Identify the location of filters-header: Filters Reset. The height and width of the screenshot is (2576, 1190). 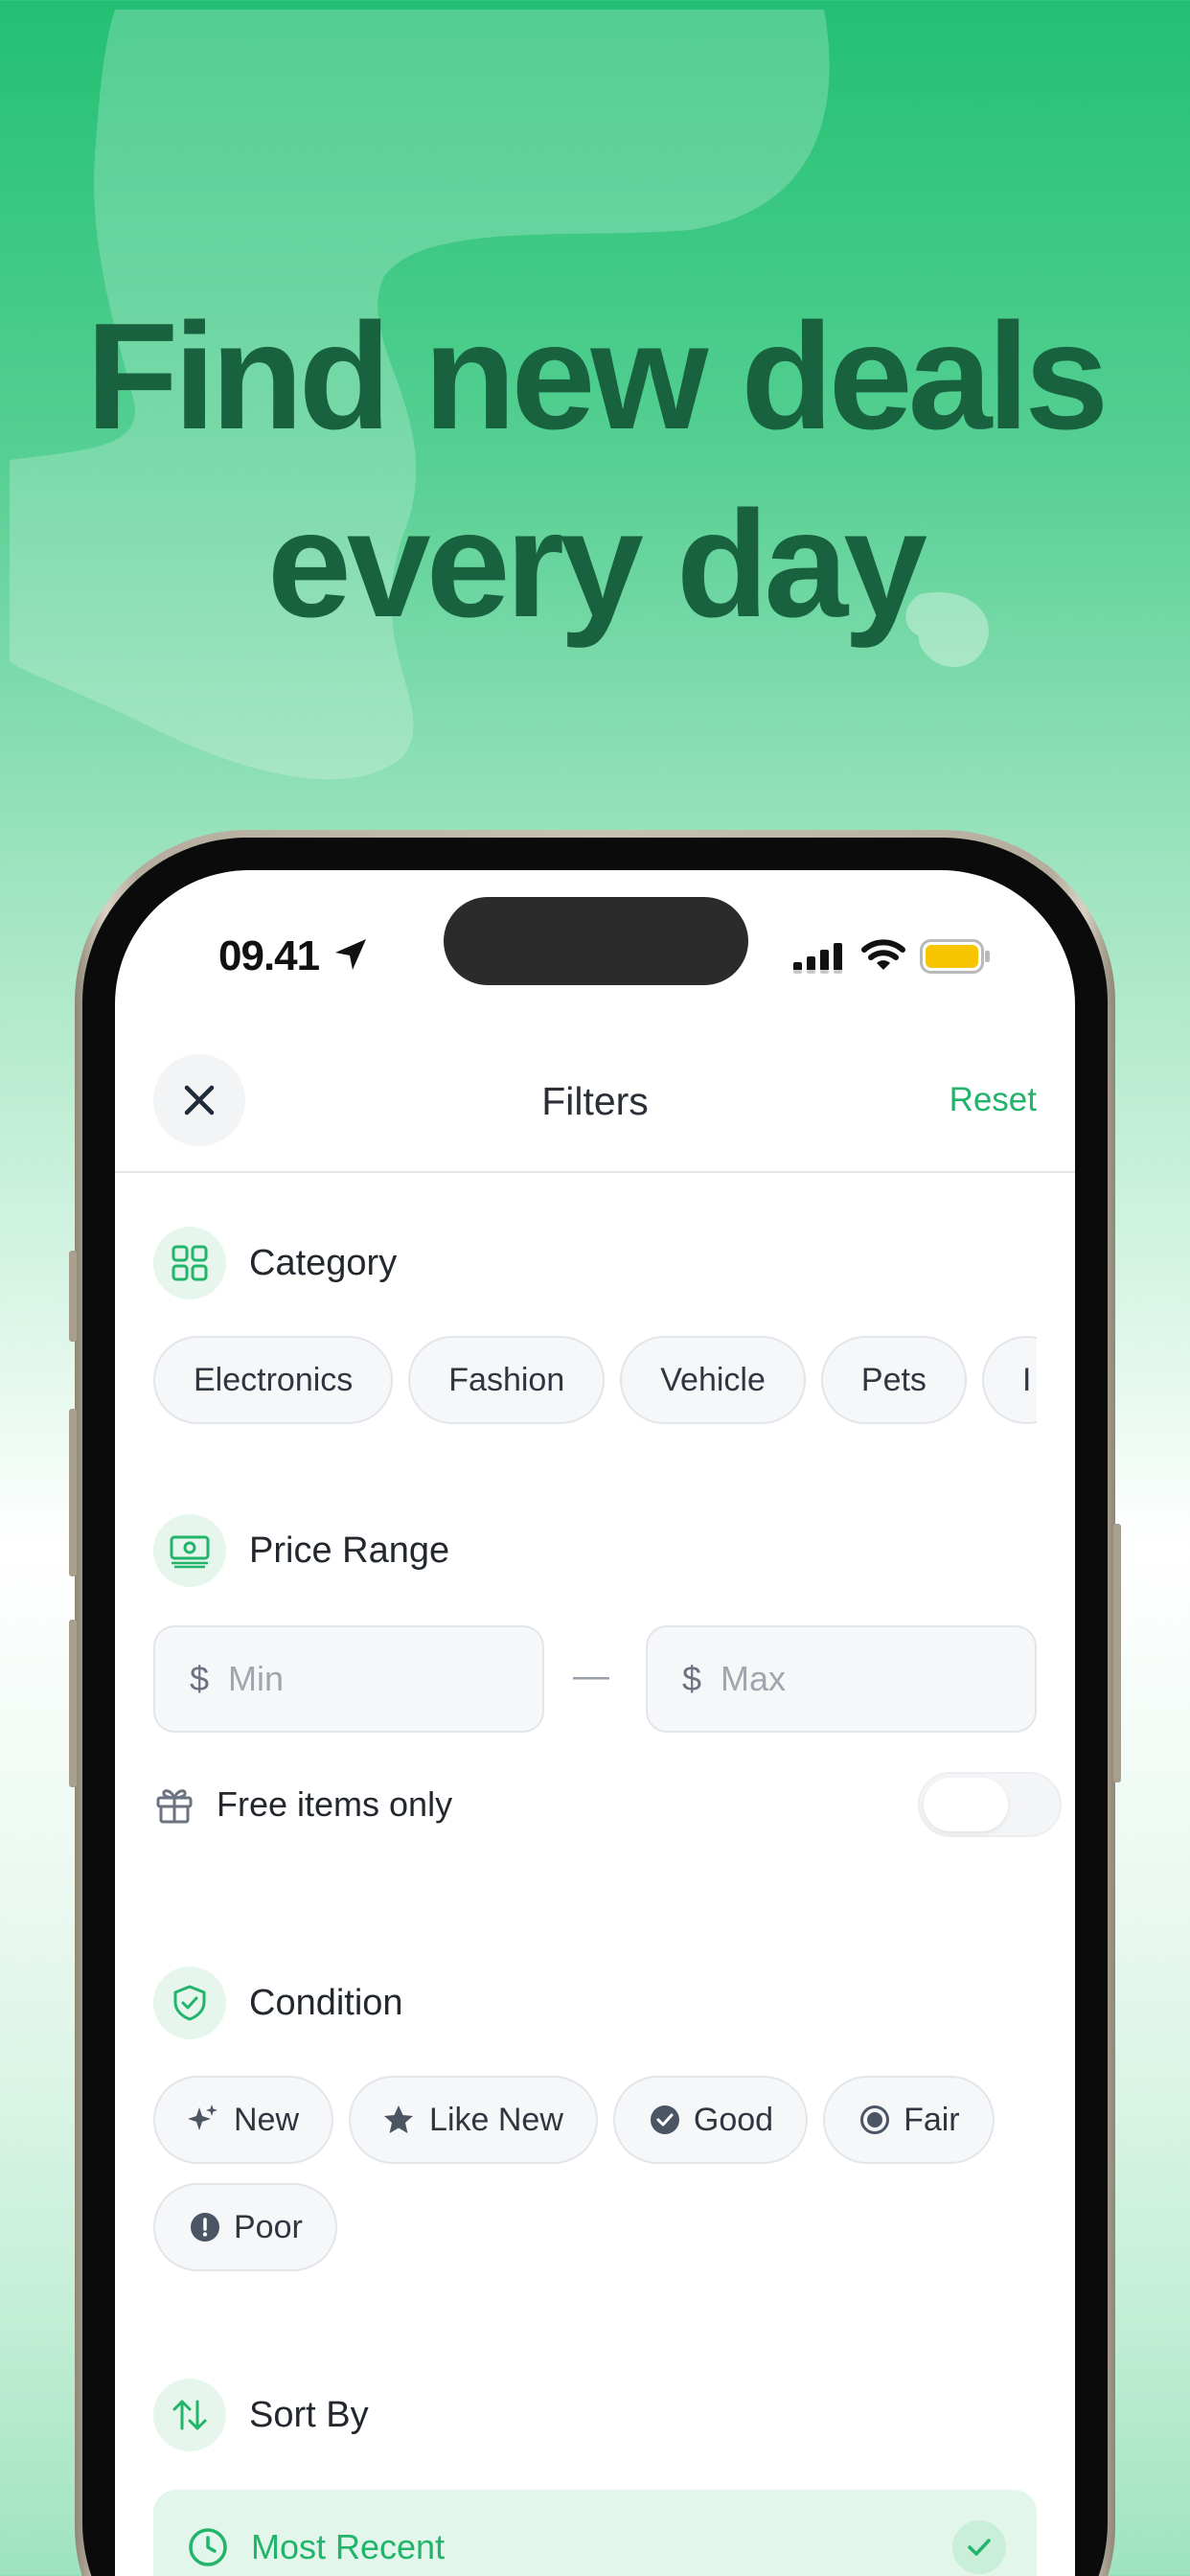
(595, 1108).